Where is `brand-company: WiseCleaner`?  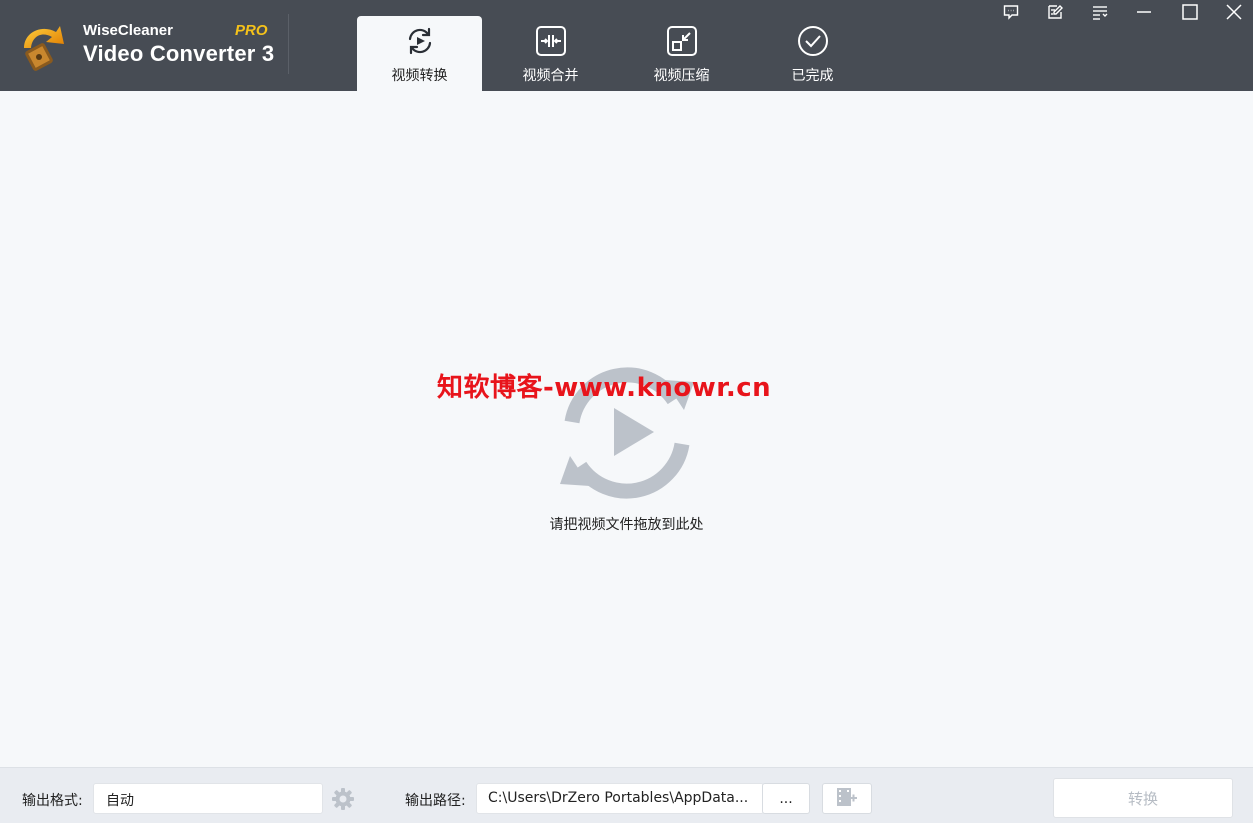
brand-company: WiseCleaner is located at coordinates (128, 30).